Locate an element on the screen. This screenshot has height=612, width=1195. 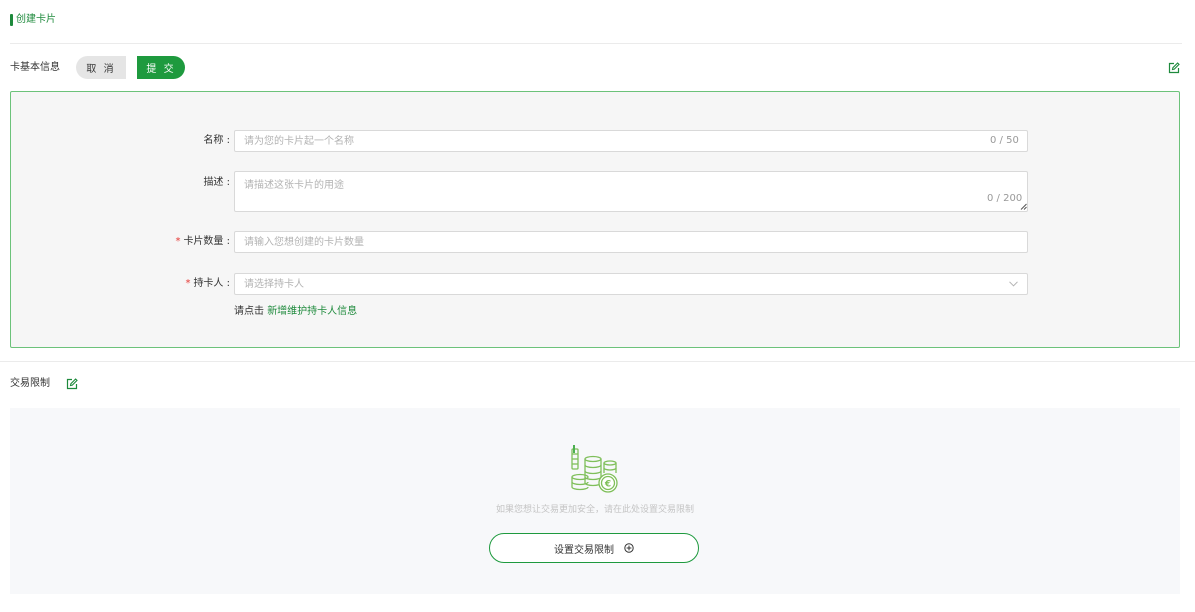
page-title: 创建卡片 is located at coordinates (36, 19).